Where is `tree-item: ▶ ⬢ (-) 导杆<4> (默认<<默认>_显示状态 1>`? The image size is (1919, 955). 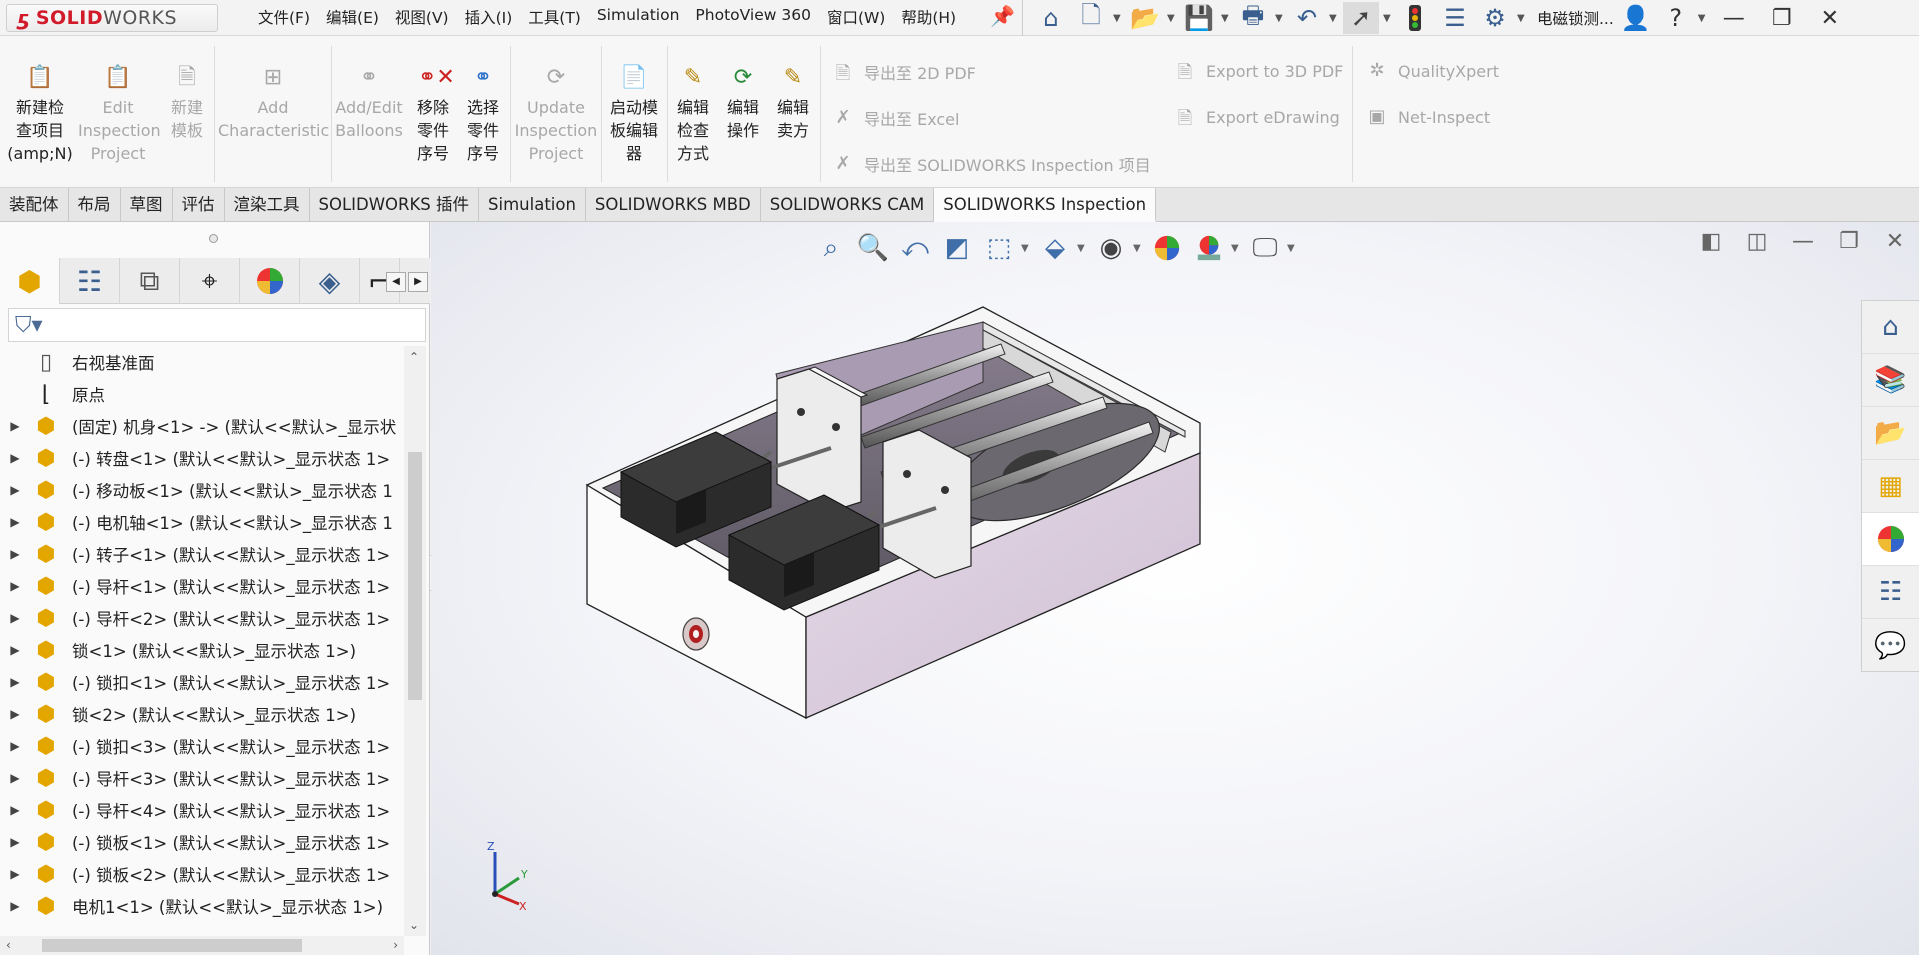
tree-item: ▶ ⬢ (-) 导杆<4> (默认<<默认>_显示状态 1> is located at coordinates (202, 810).